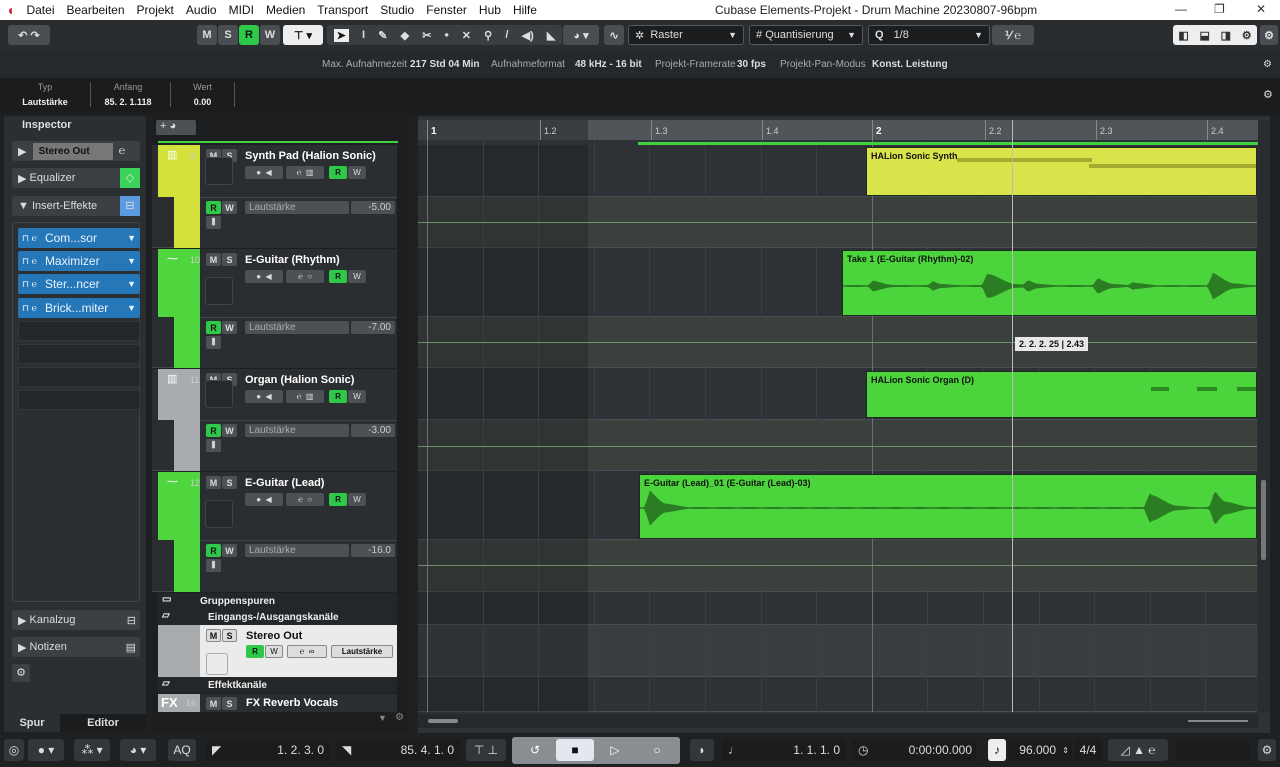 This screenshot has height=767, width=1280. Describe the element at coordinates (130, 178) in the screenshot. I see `eq-bypass-icon: ◇` at that location.